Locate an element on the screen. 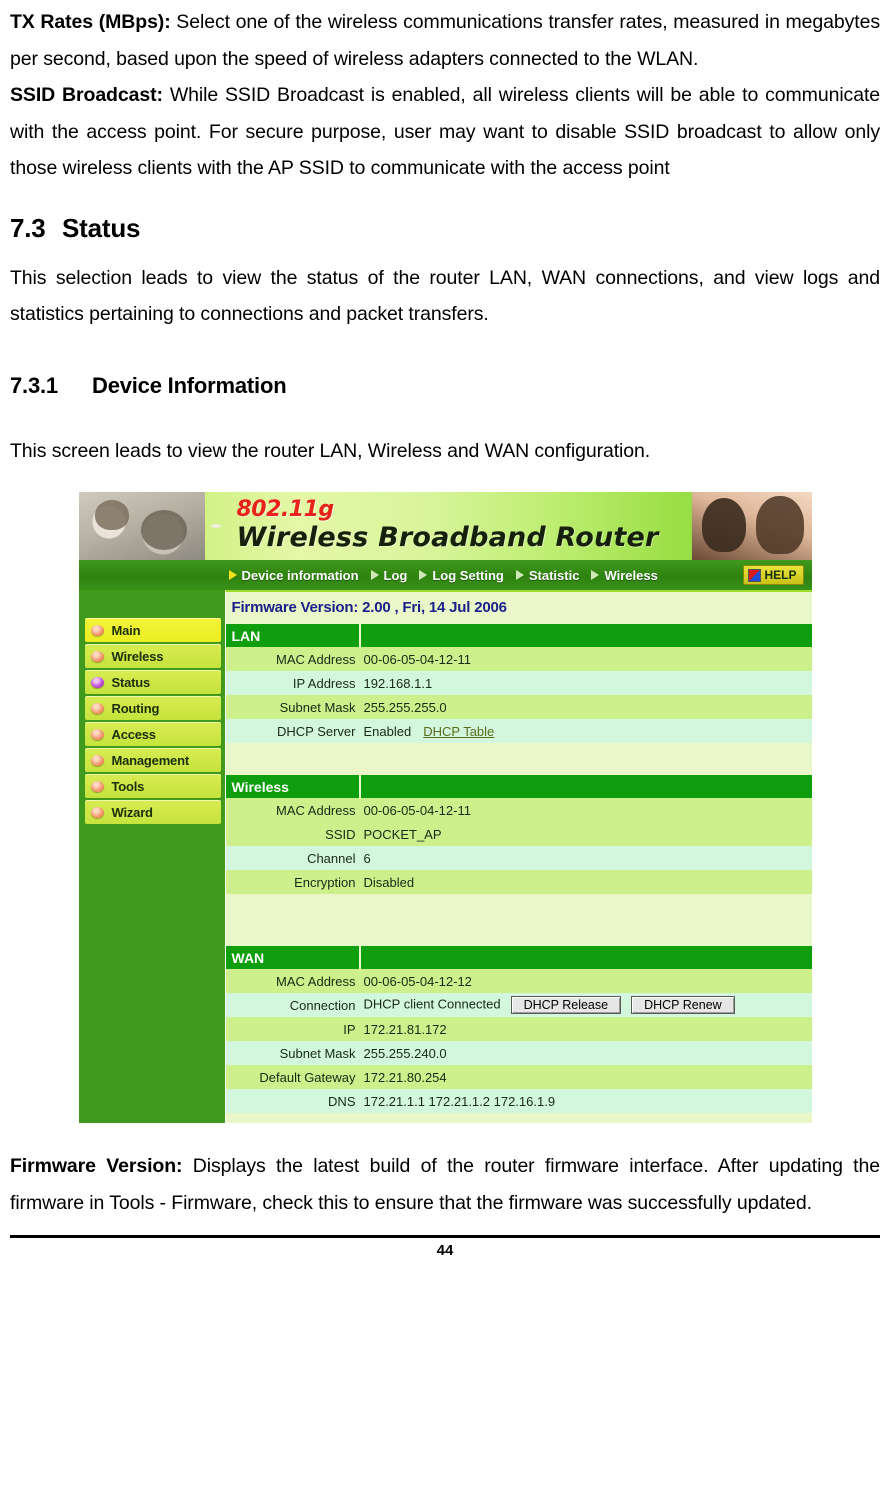  table-row: SSID POCKET_AP is located at coordinates (518, 834).